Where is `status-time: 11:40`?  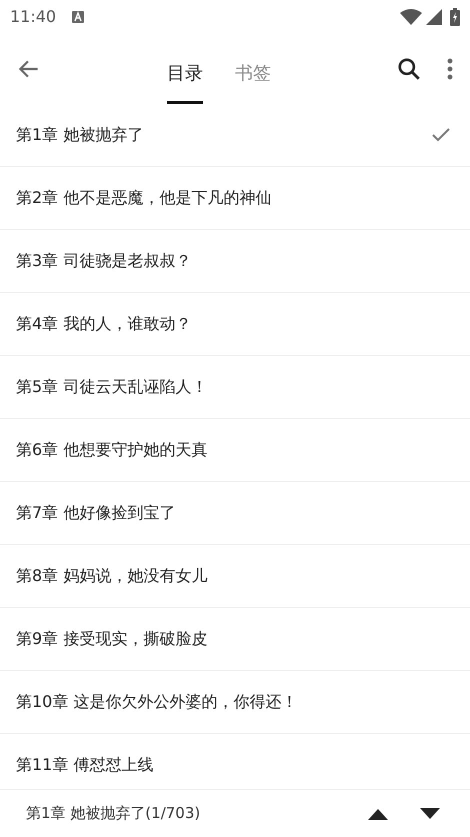
status-time: 11:40 is located at coordinates (33, 17).